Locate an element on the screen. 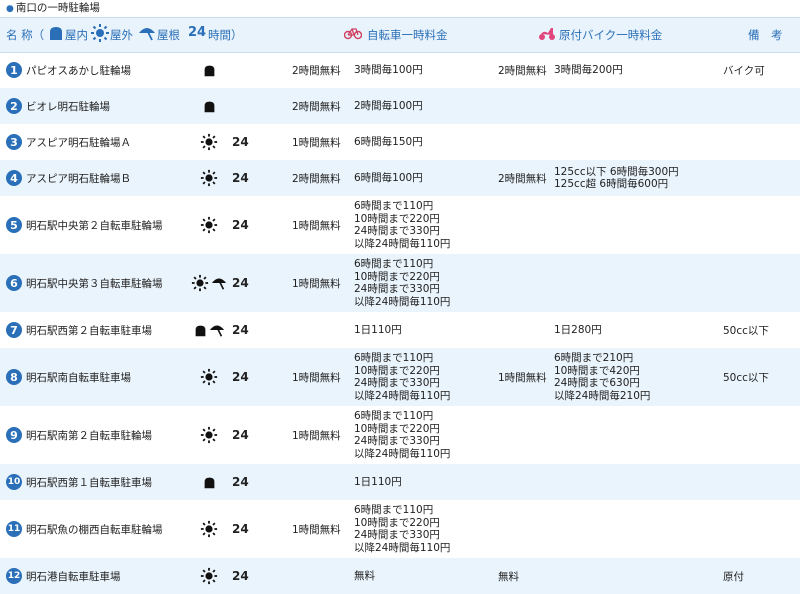  header-24-label: 24 is located at coordinates (197, 32).